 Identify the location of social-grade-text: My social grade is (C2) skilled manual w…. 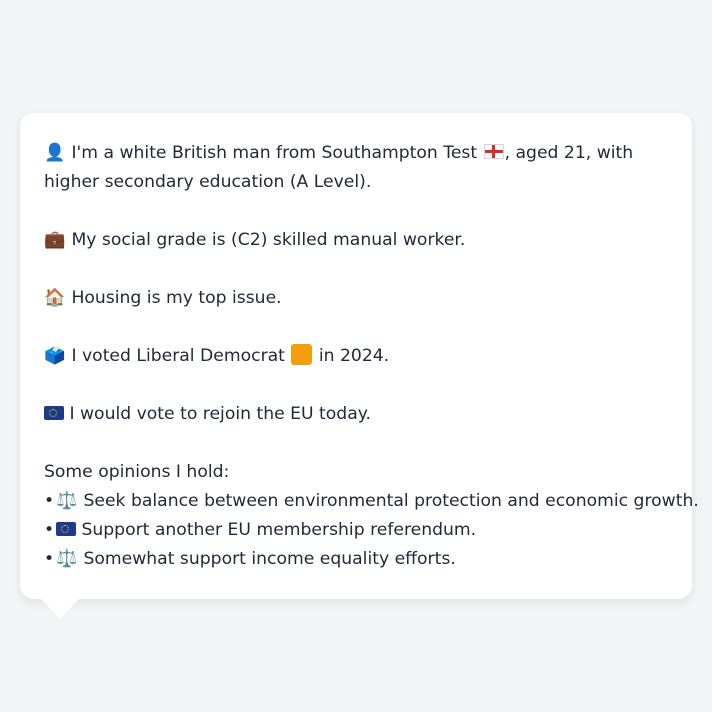
(268, 240).